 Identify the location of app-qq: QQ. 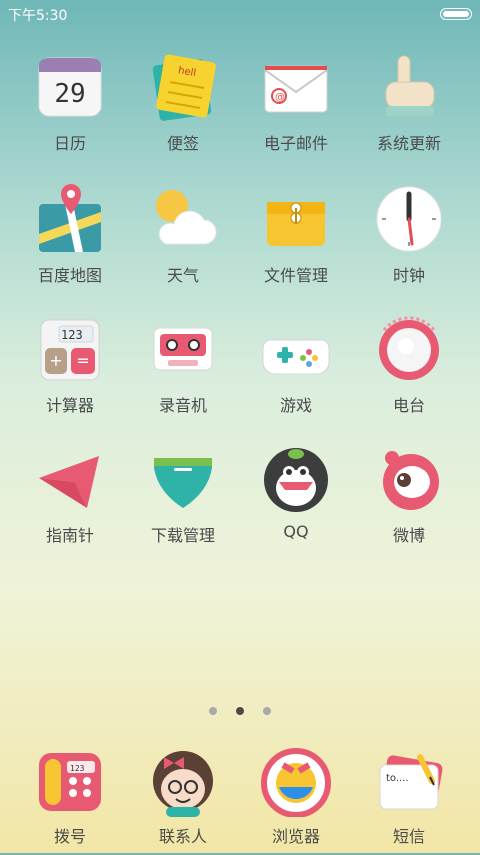
(296, 492).